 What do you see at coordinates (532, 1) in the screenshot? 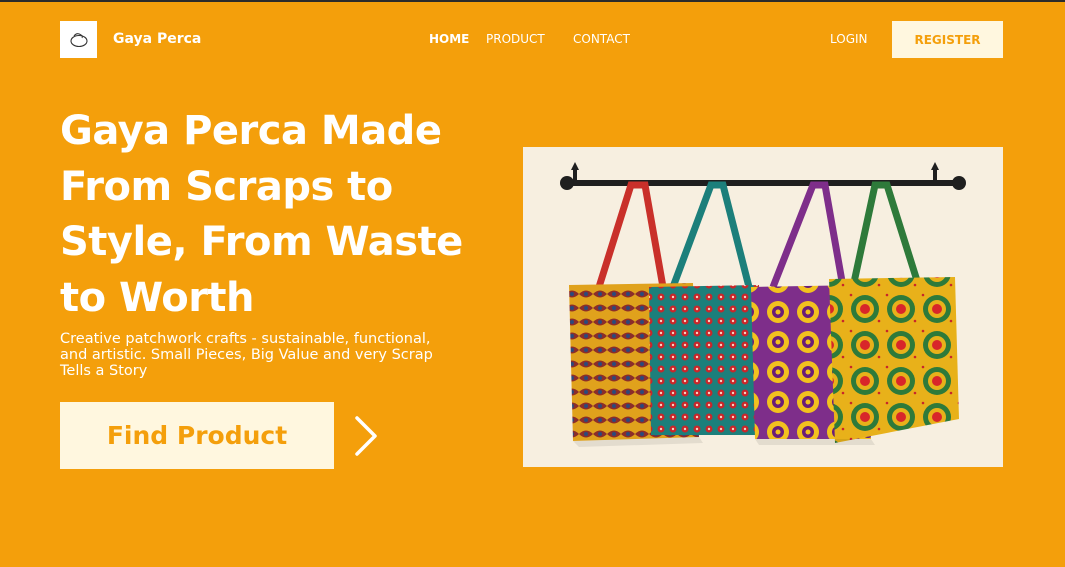
I see `top-border` at bounding box center [532, 1].